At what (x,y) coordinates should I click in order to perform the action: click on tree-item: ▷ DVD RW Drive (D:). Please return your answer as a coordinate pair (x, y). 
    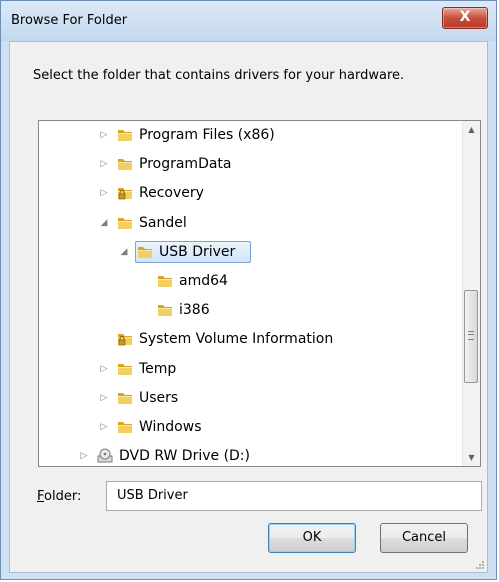
    Looking at the image, I should click on (249, 455).